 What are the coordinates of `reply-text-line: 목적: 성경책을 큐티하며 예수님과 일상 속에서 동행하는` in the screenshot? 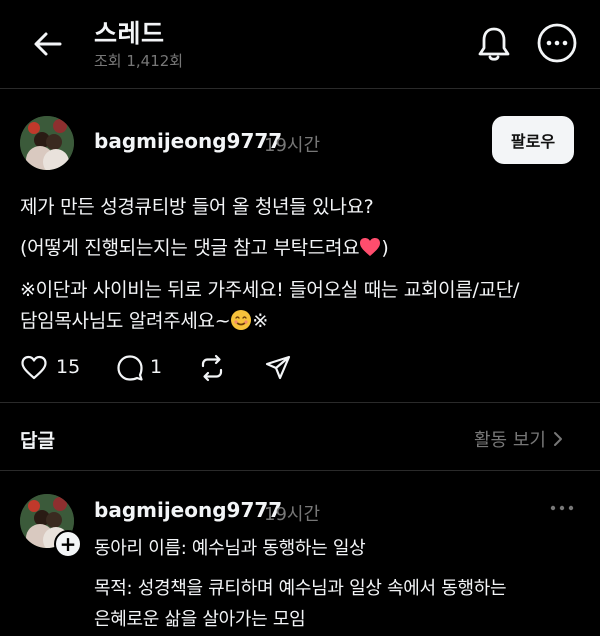 It's located at (300, 588).